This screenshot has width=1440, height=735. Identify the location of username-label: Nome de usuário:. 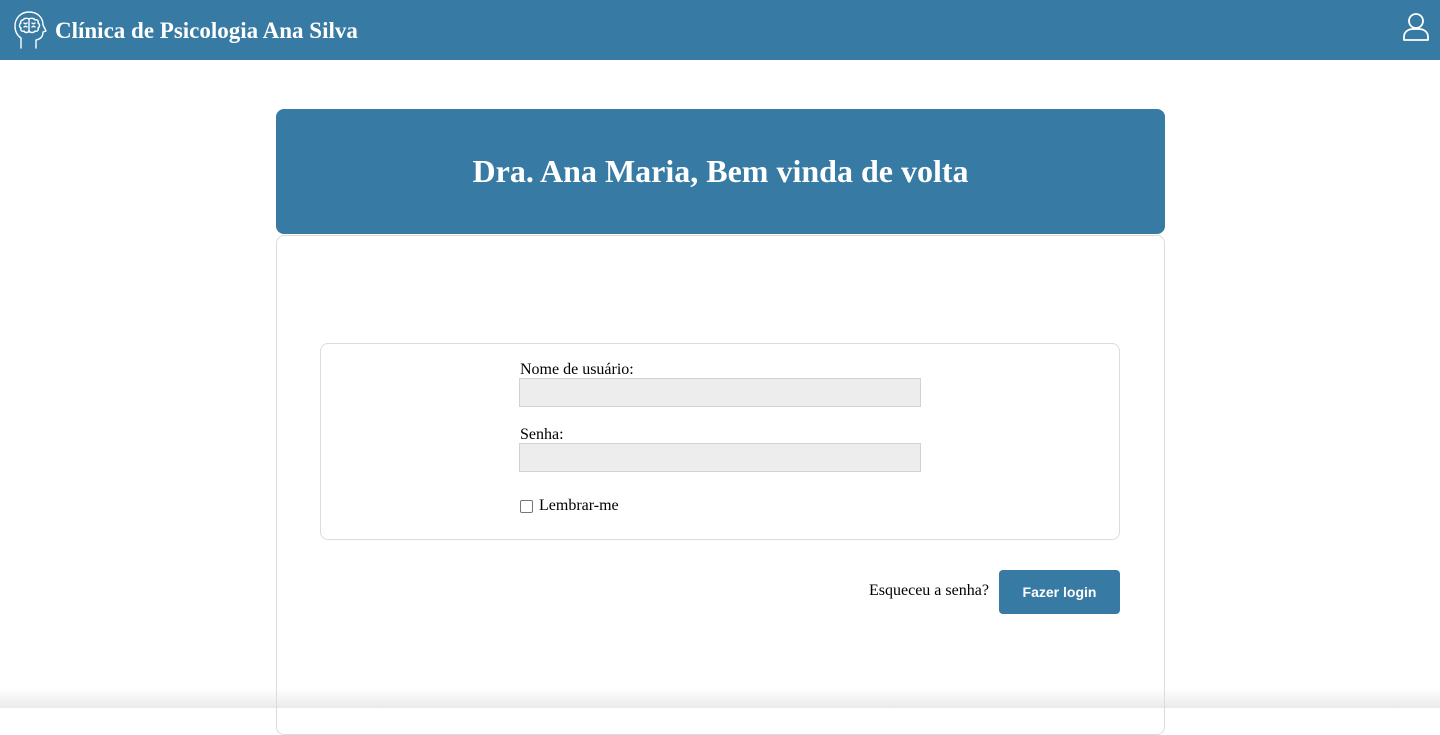
(577, 369).